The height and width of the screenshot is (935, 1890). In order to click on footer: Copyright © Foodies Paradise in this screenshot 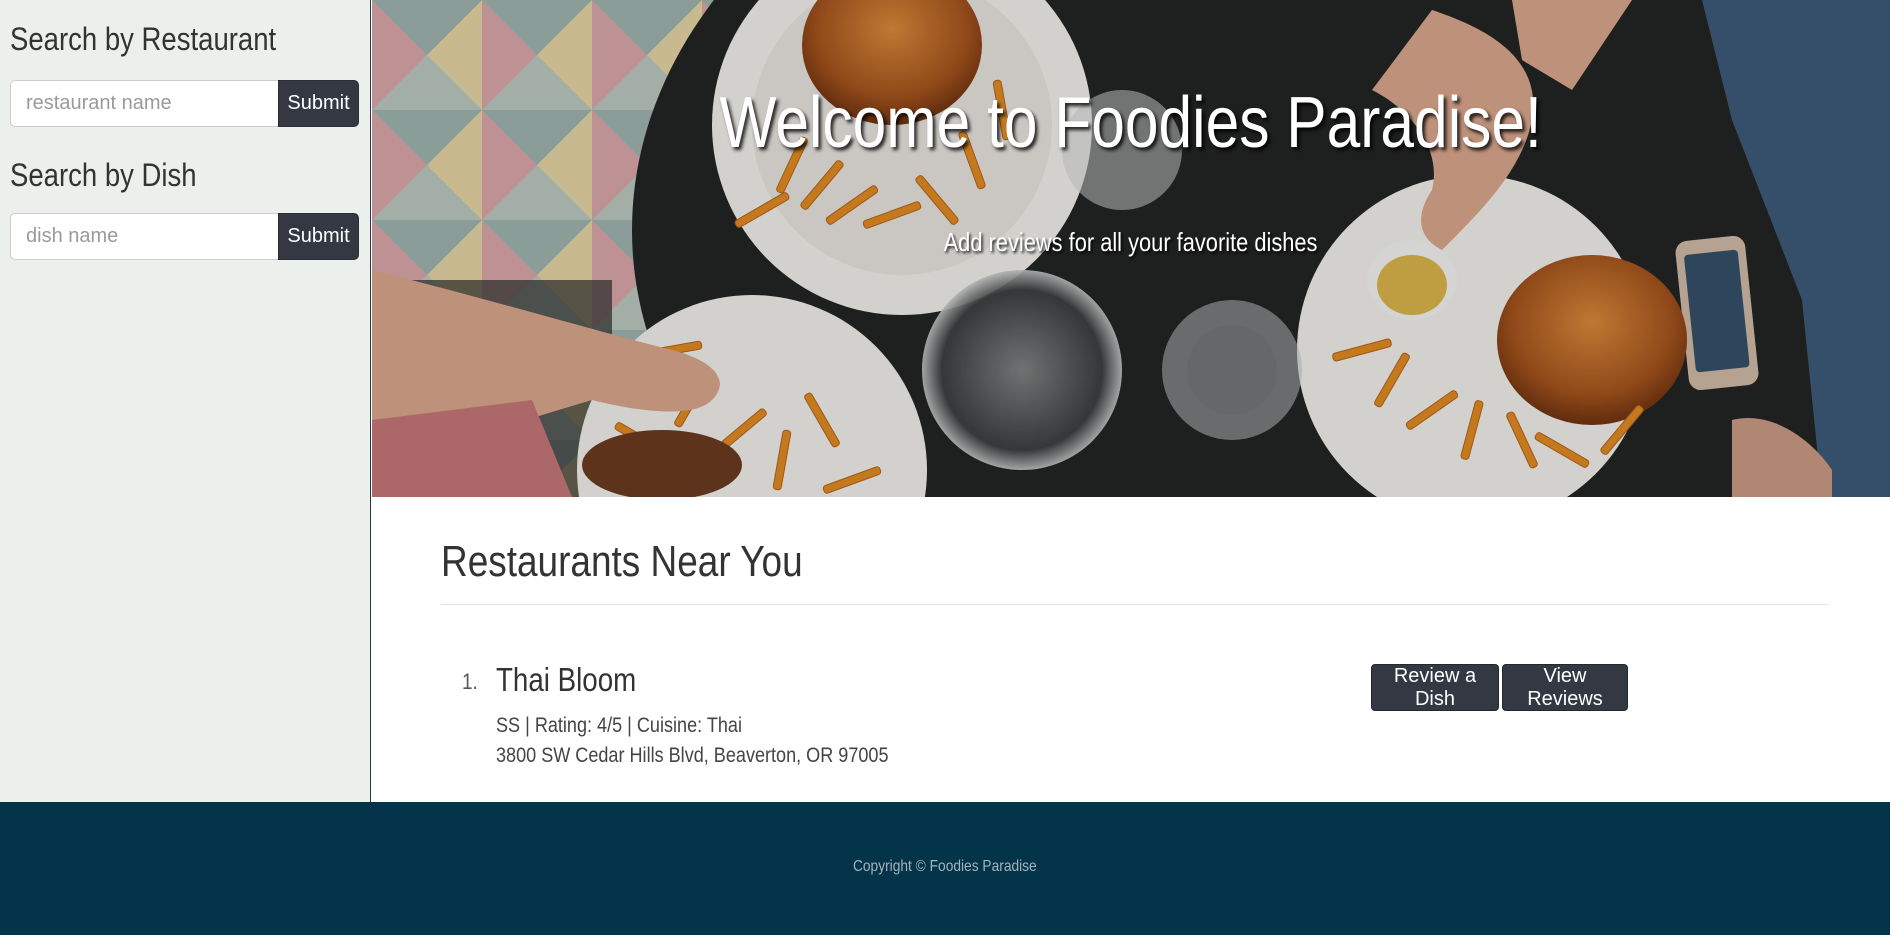, I will do `click(945, 868)`.